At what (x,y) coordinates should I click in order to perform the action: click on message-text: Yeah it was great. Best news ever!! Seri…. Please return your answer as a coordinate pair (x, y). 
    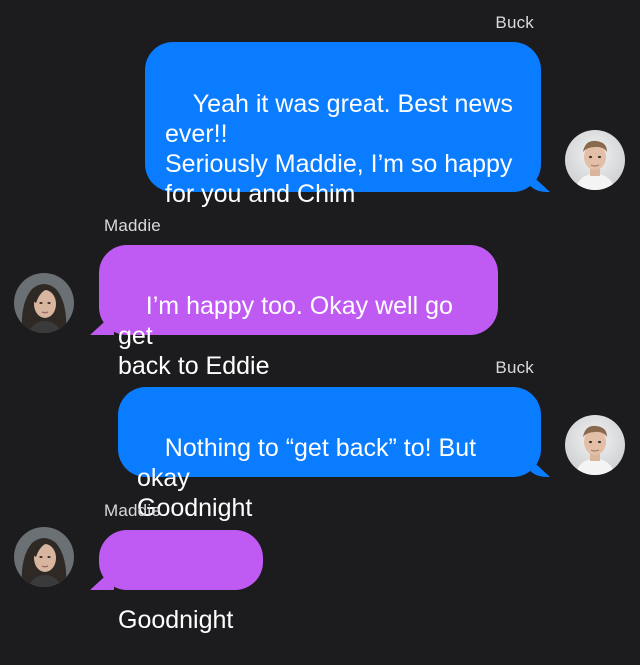
    Looking at the image, I should click on (339, 149).